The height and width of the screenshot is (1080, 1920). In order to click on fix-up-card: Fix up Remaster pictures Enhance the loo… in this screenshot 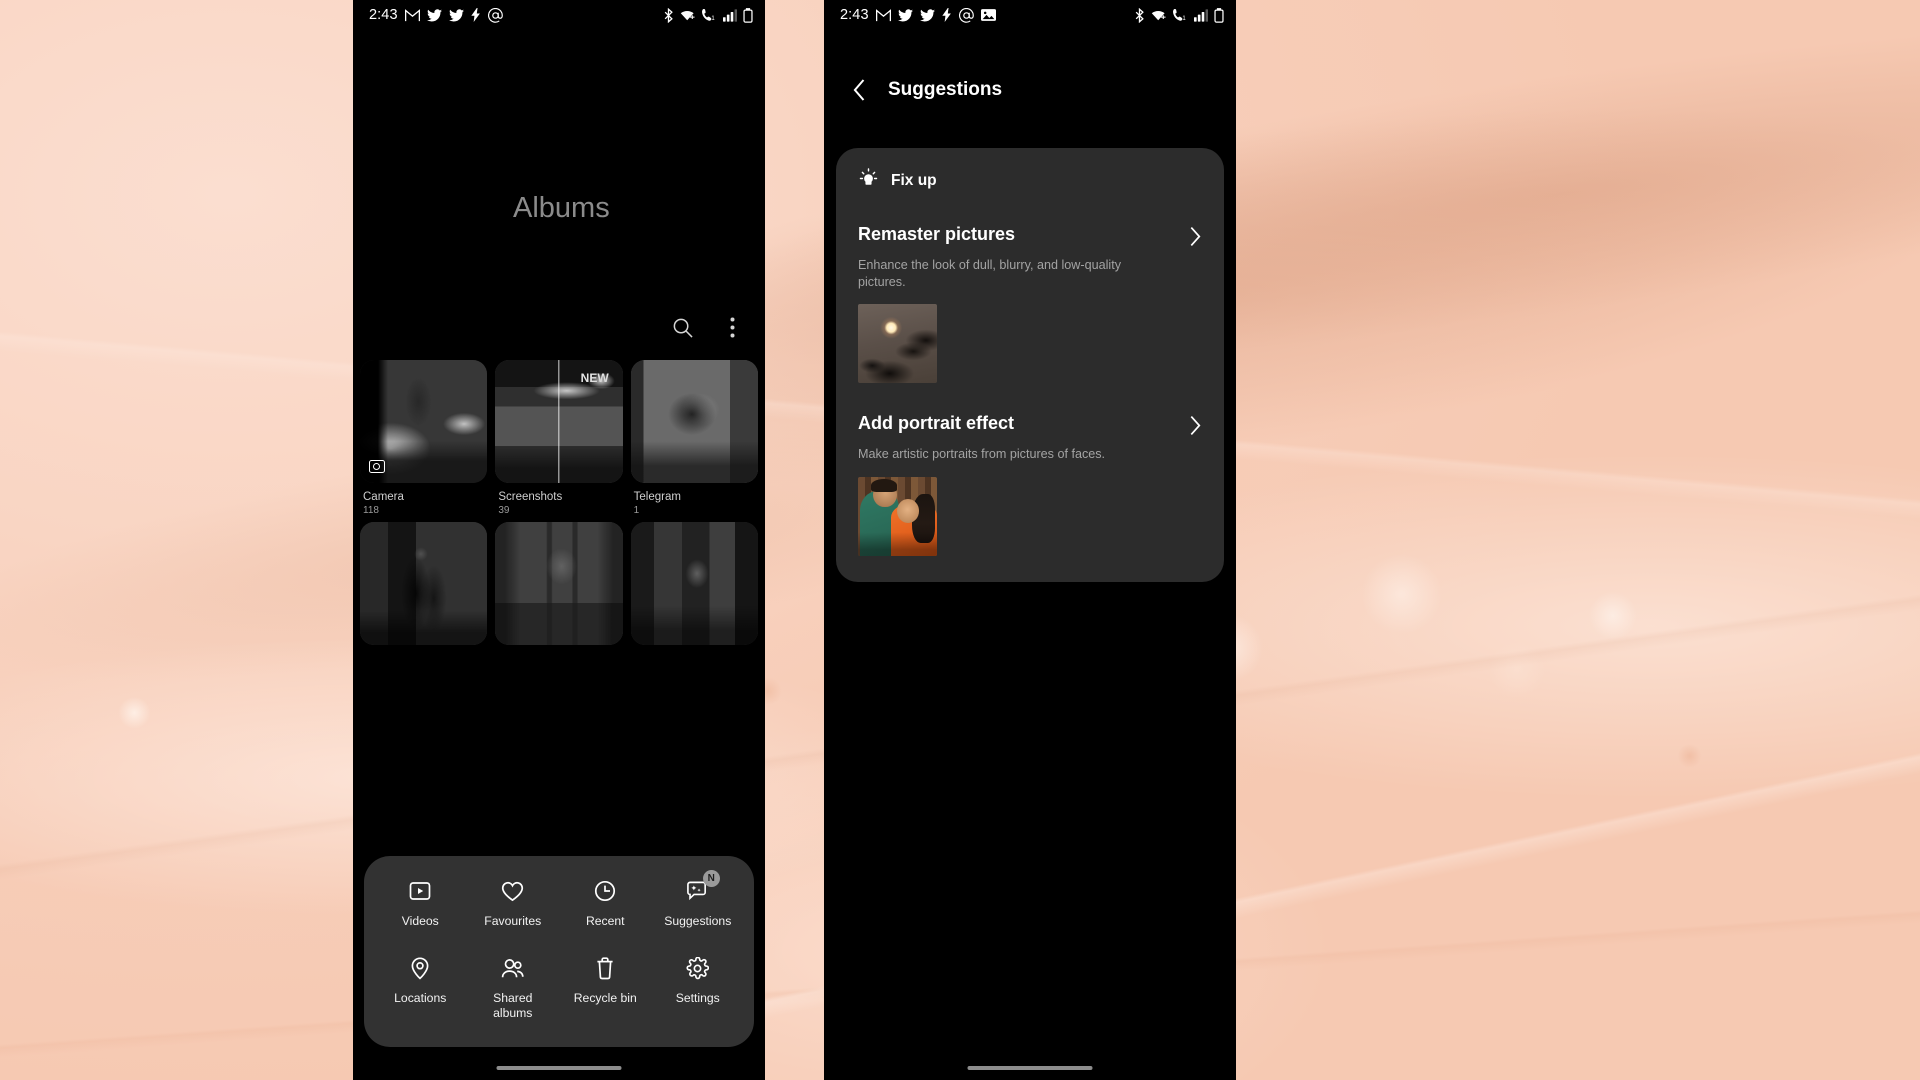, I will do `click(1030, 365)`.